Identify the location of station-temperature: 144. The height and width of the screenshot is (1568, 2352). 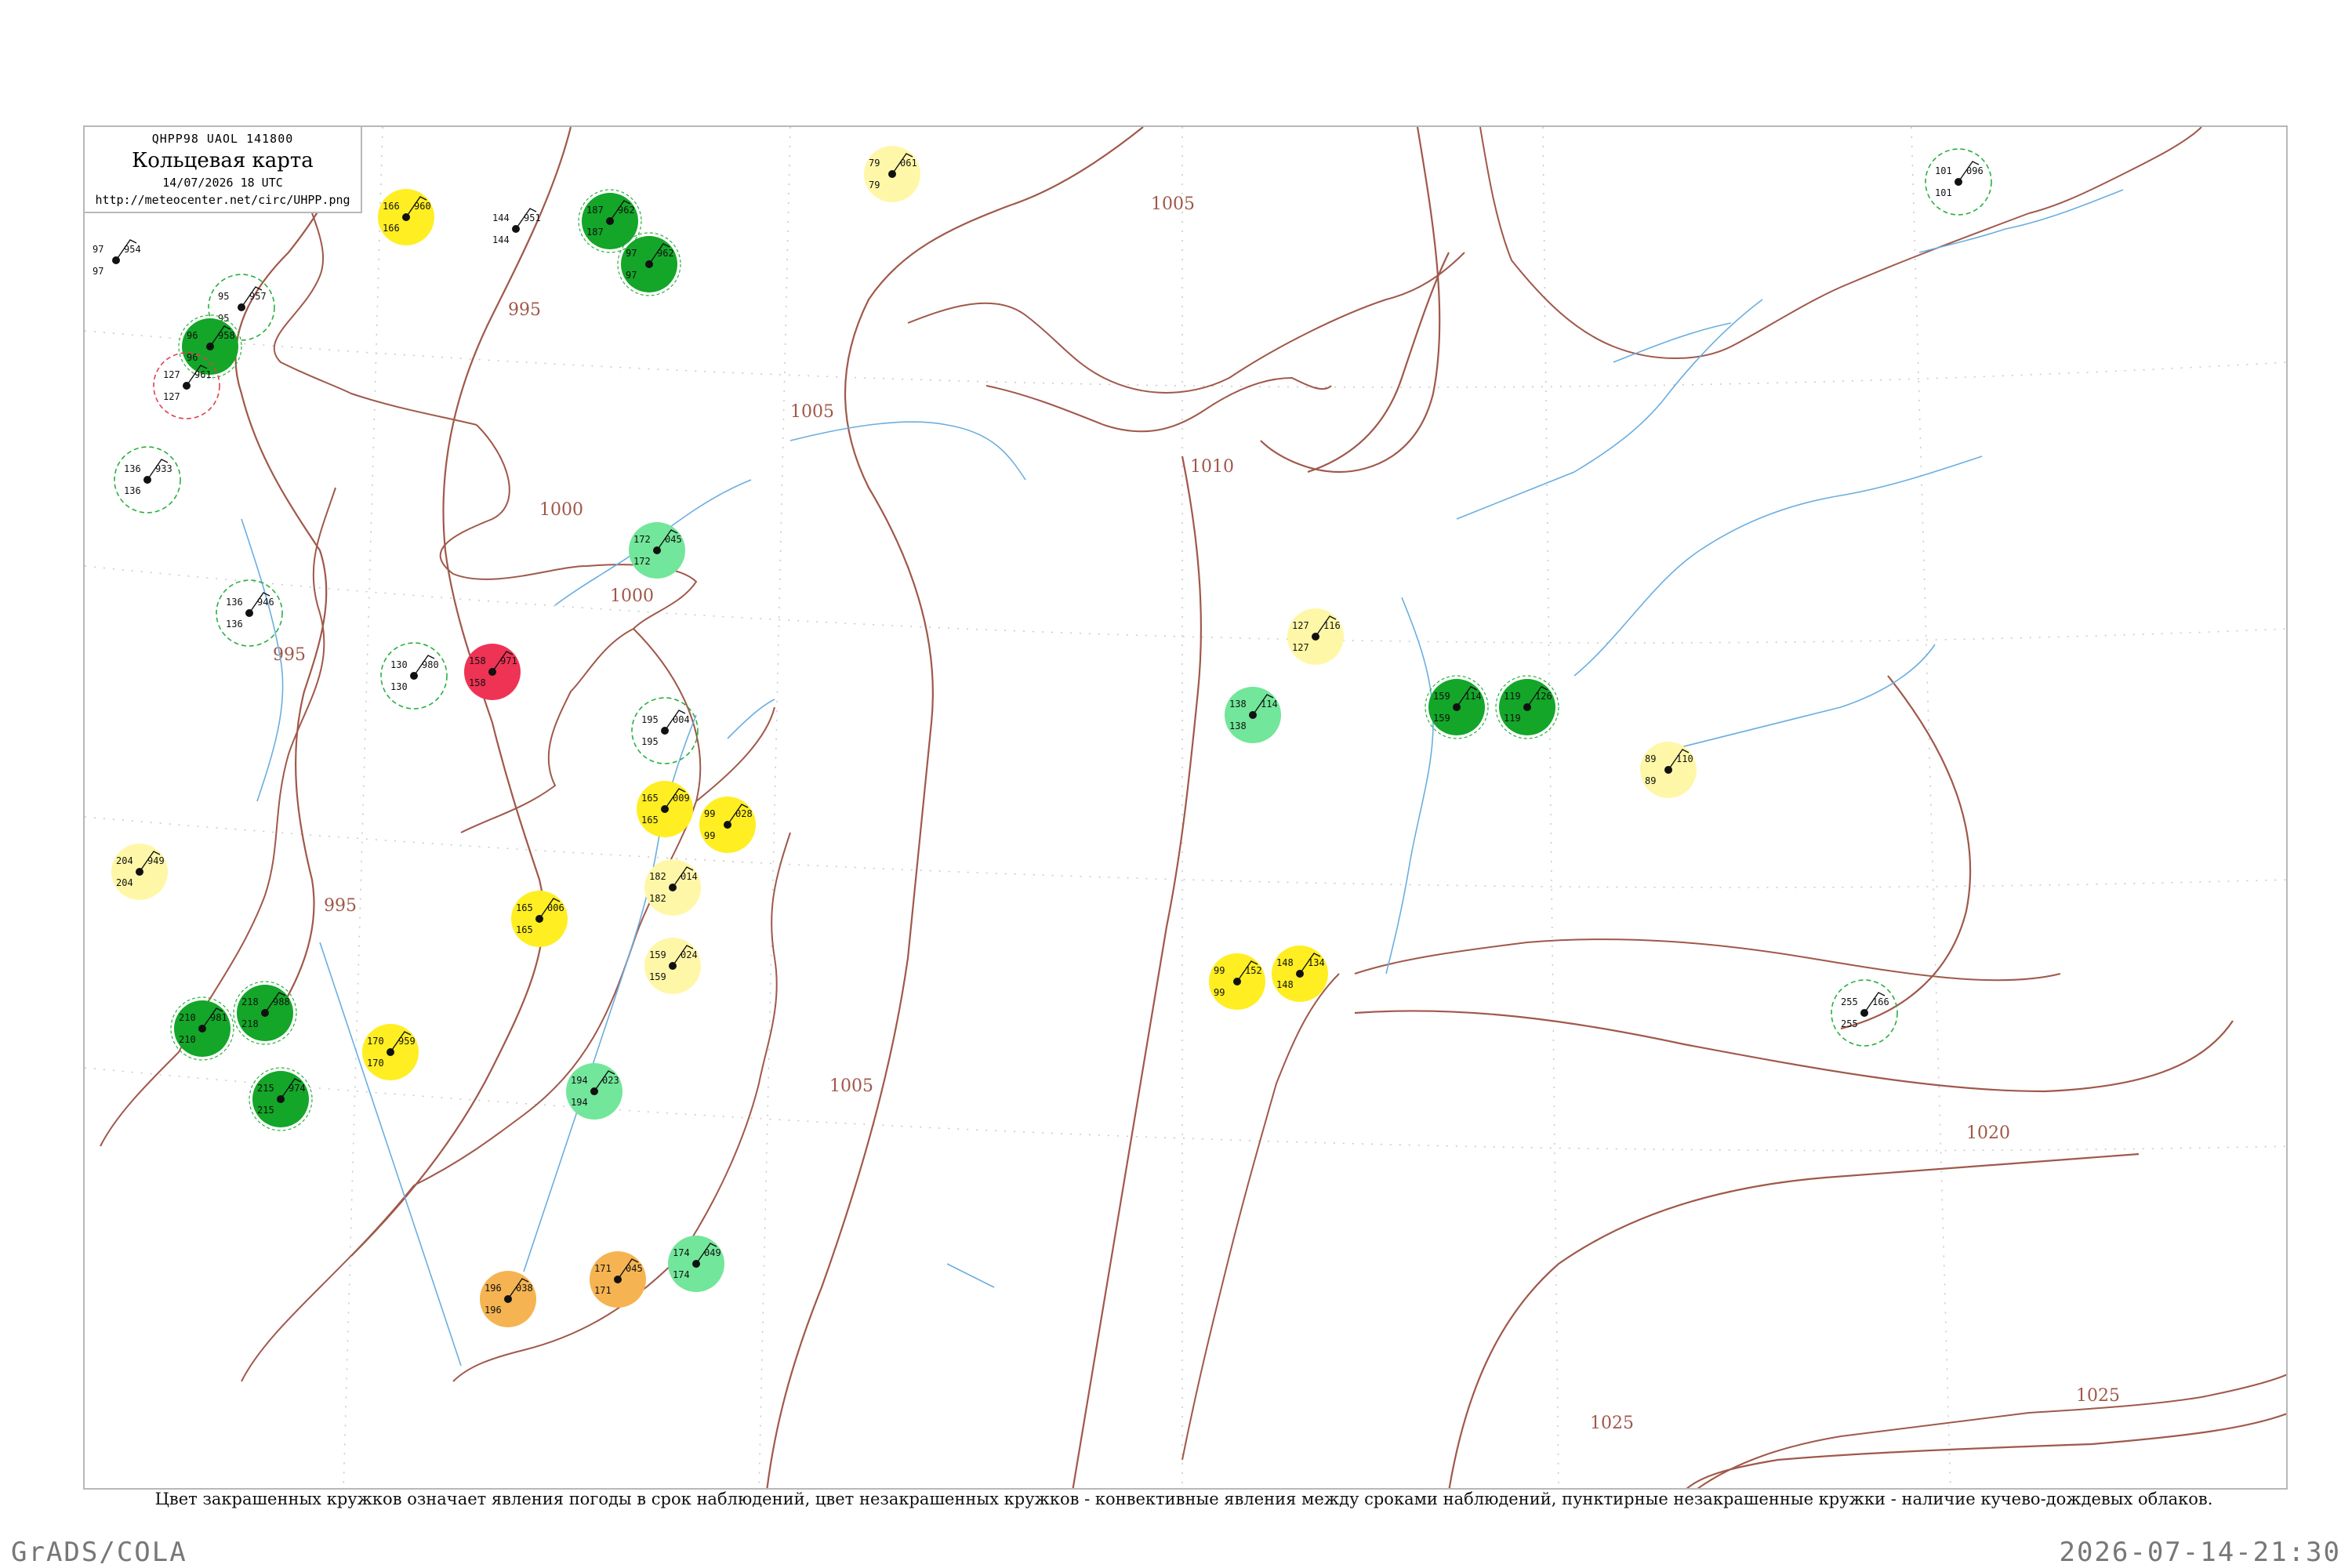
(501, 218).